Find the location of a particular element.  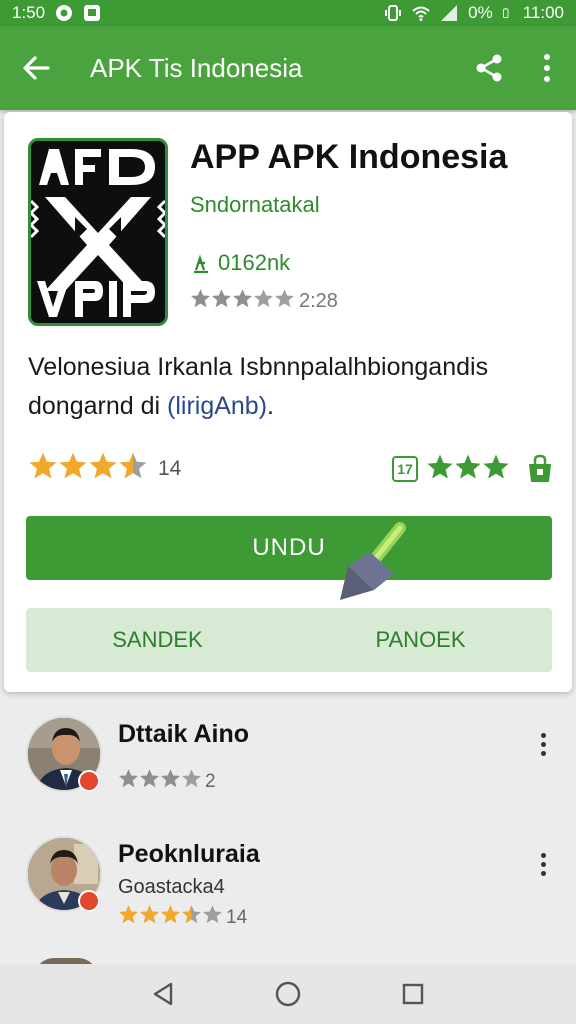

nav-recents-icon is located at coordinates (413, 994).